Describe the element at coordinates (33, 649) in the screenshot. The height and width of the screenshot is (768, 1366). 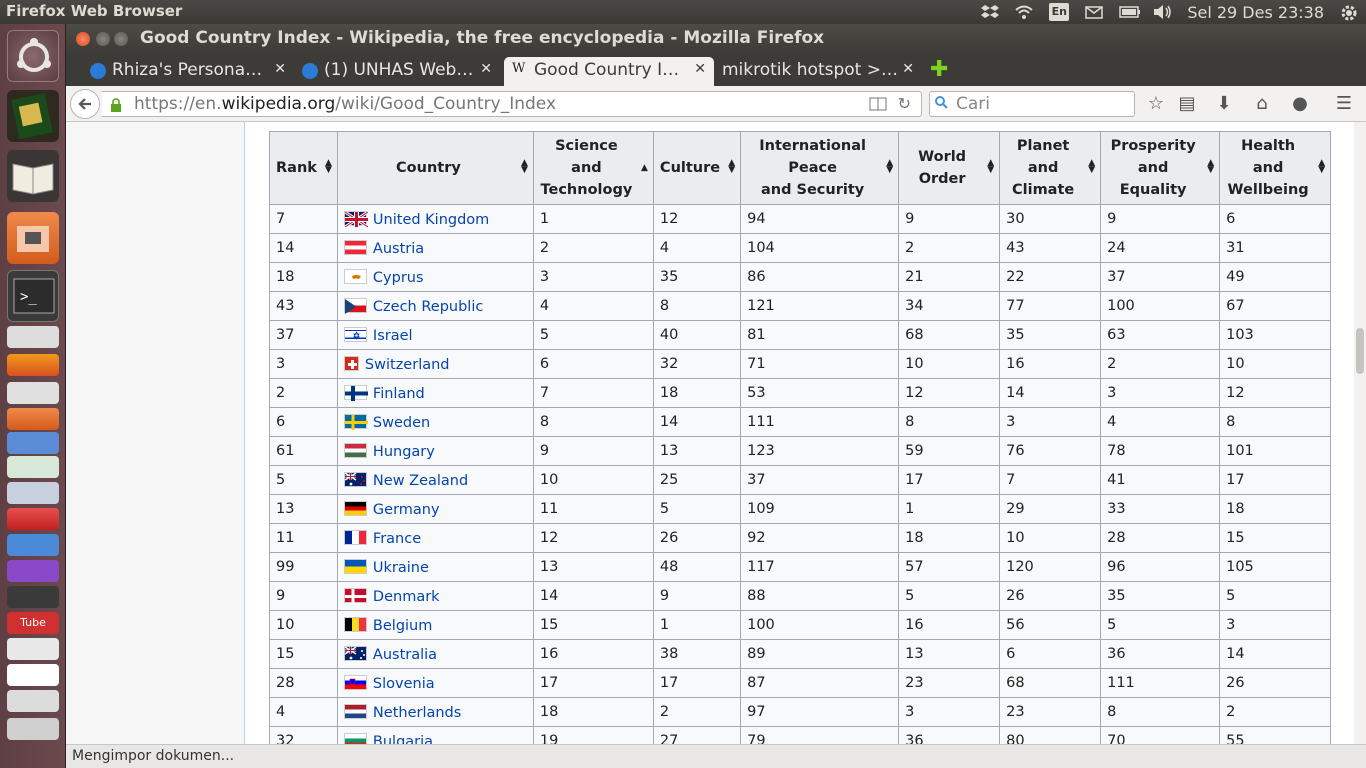
I see `app-icon-grey` at that location.